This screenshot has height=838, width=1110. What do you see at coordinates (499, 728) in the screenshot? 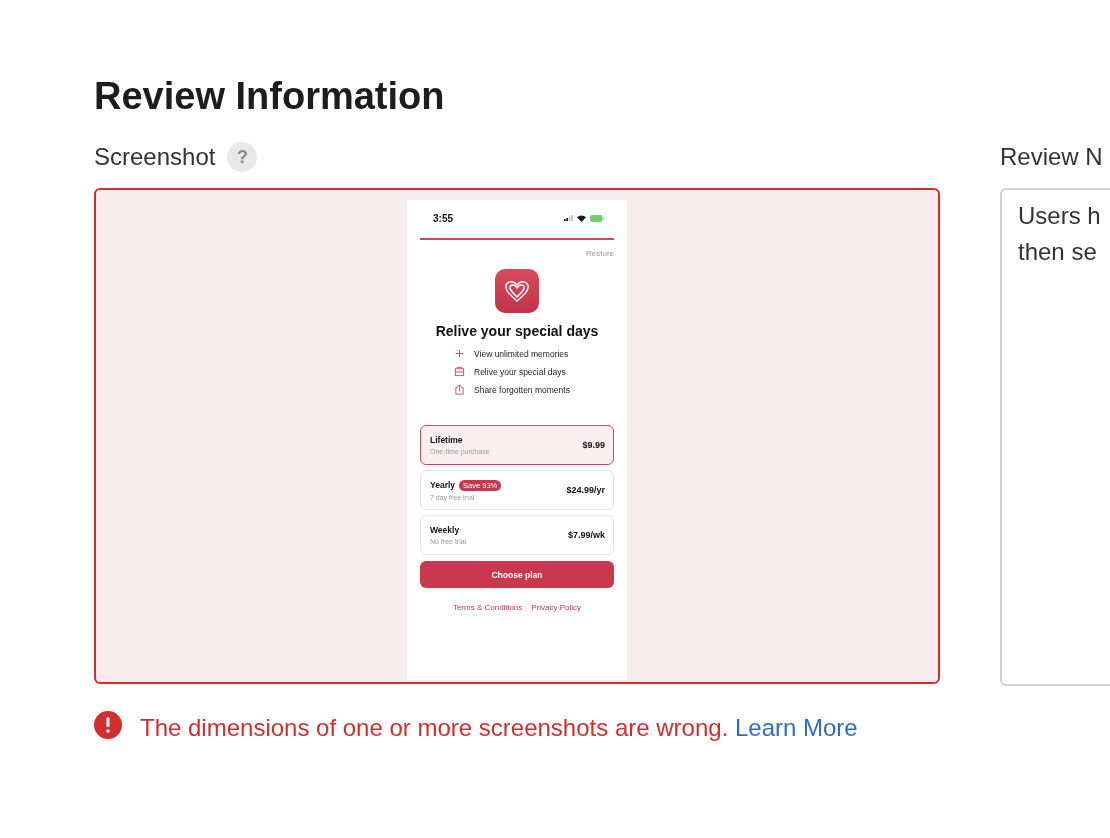
I see `error-message: The dimensions of one or more screenshots are wrong. Learn More` at bounding box center [499, 728].